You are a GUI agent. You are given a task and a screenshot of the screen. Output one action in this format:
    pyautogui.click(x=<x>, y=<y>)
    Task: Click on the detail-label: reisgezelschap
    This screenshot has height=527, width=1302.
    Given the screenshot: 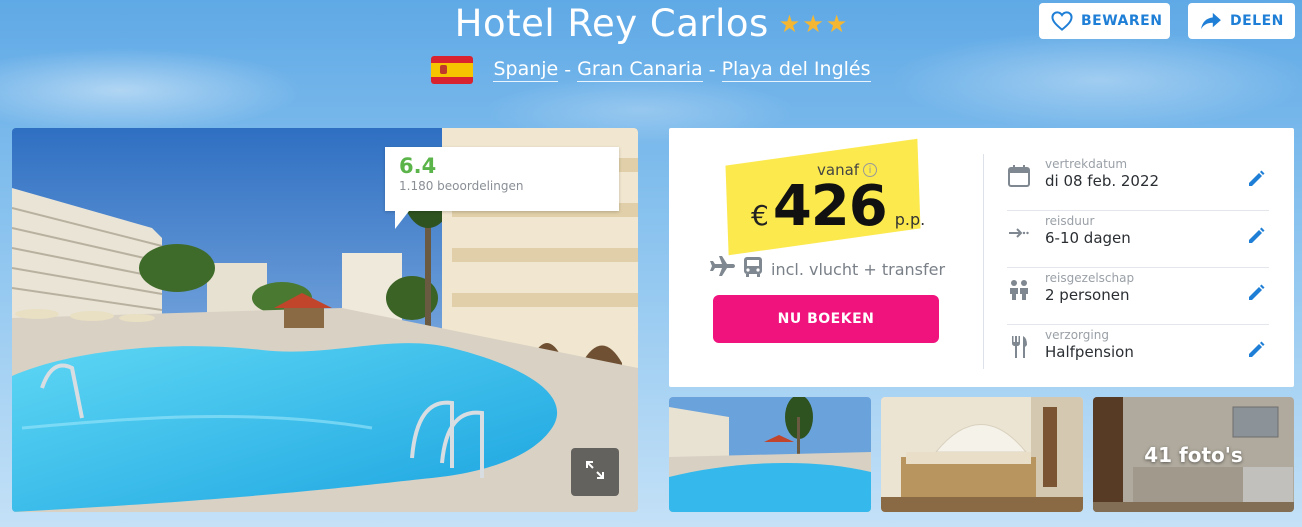 What is the action you would take?
    pyautogui.click(x=1090, y=278)
    